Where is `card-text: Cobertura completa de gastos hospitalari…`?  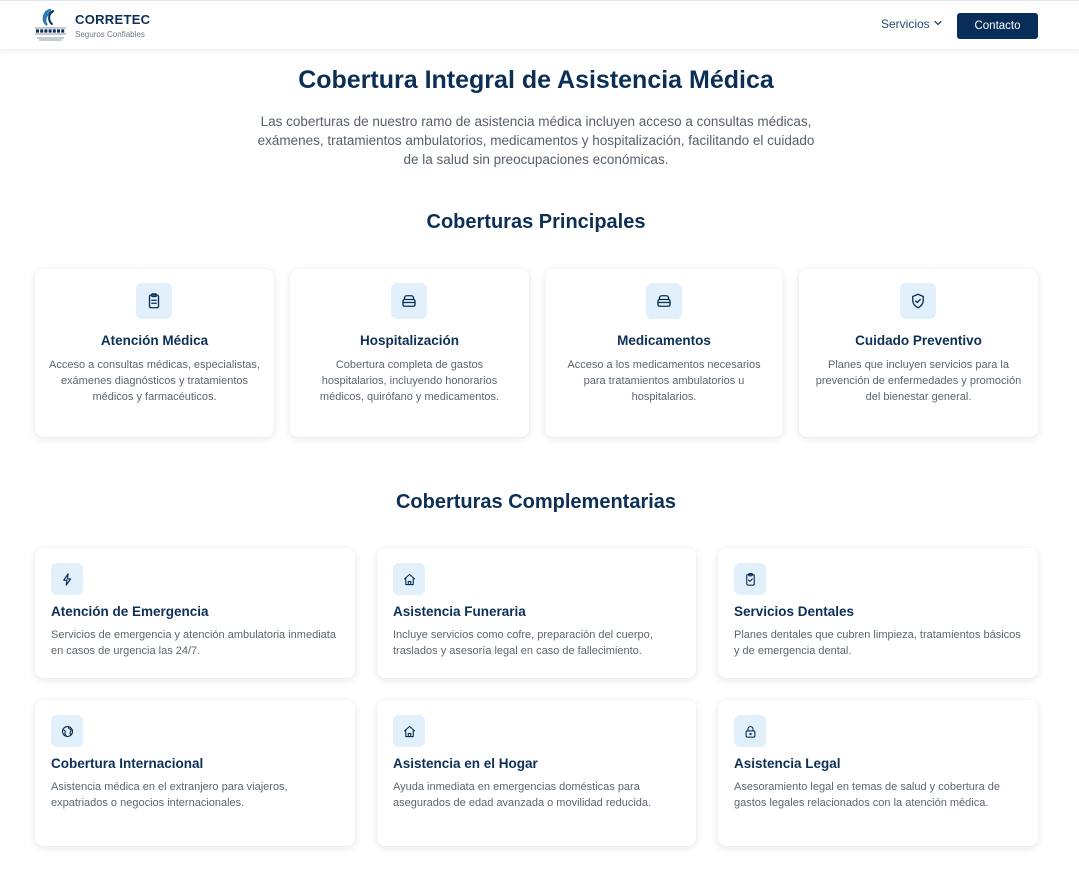 card-text: Cobertura completa de gastos hospitalari… is located at coordinates (409, 381).